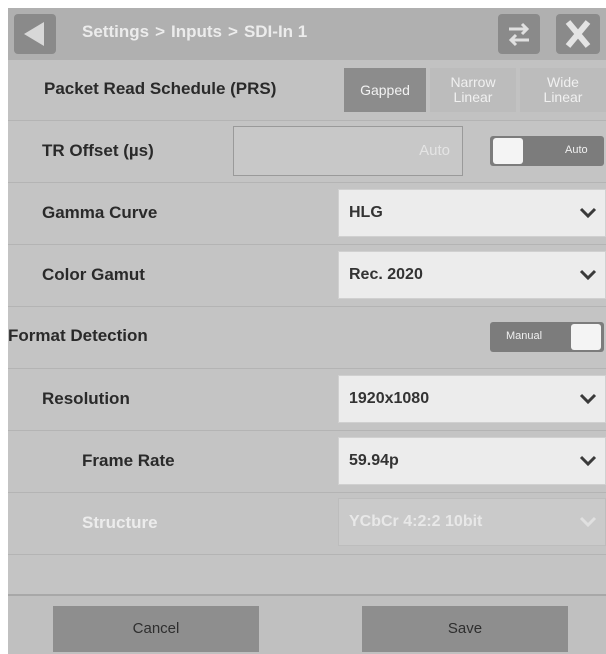 The height and width of the screenshot is (654, 606). Describe the element at coordinates (465, 629) in the screenshot. I see `save-button: Save` at that location.